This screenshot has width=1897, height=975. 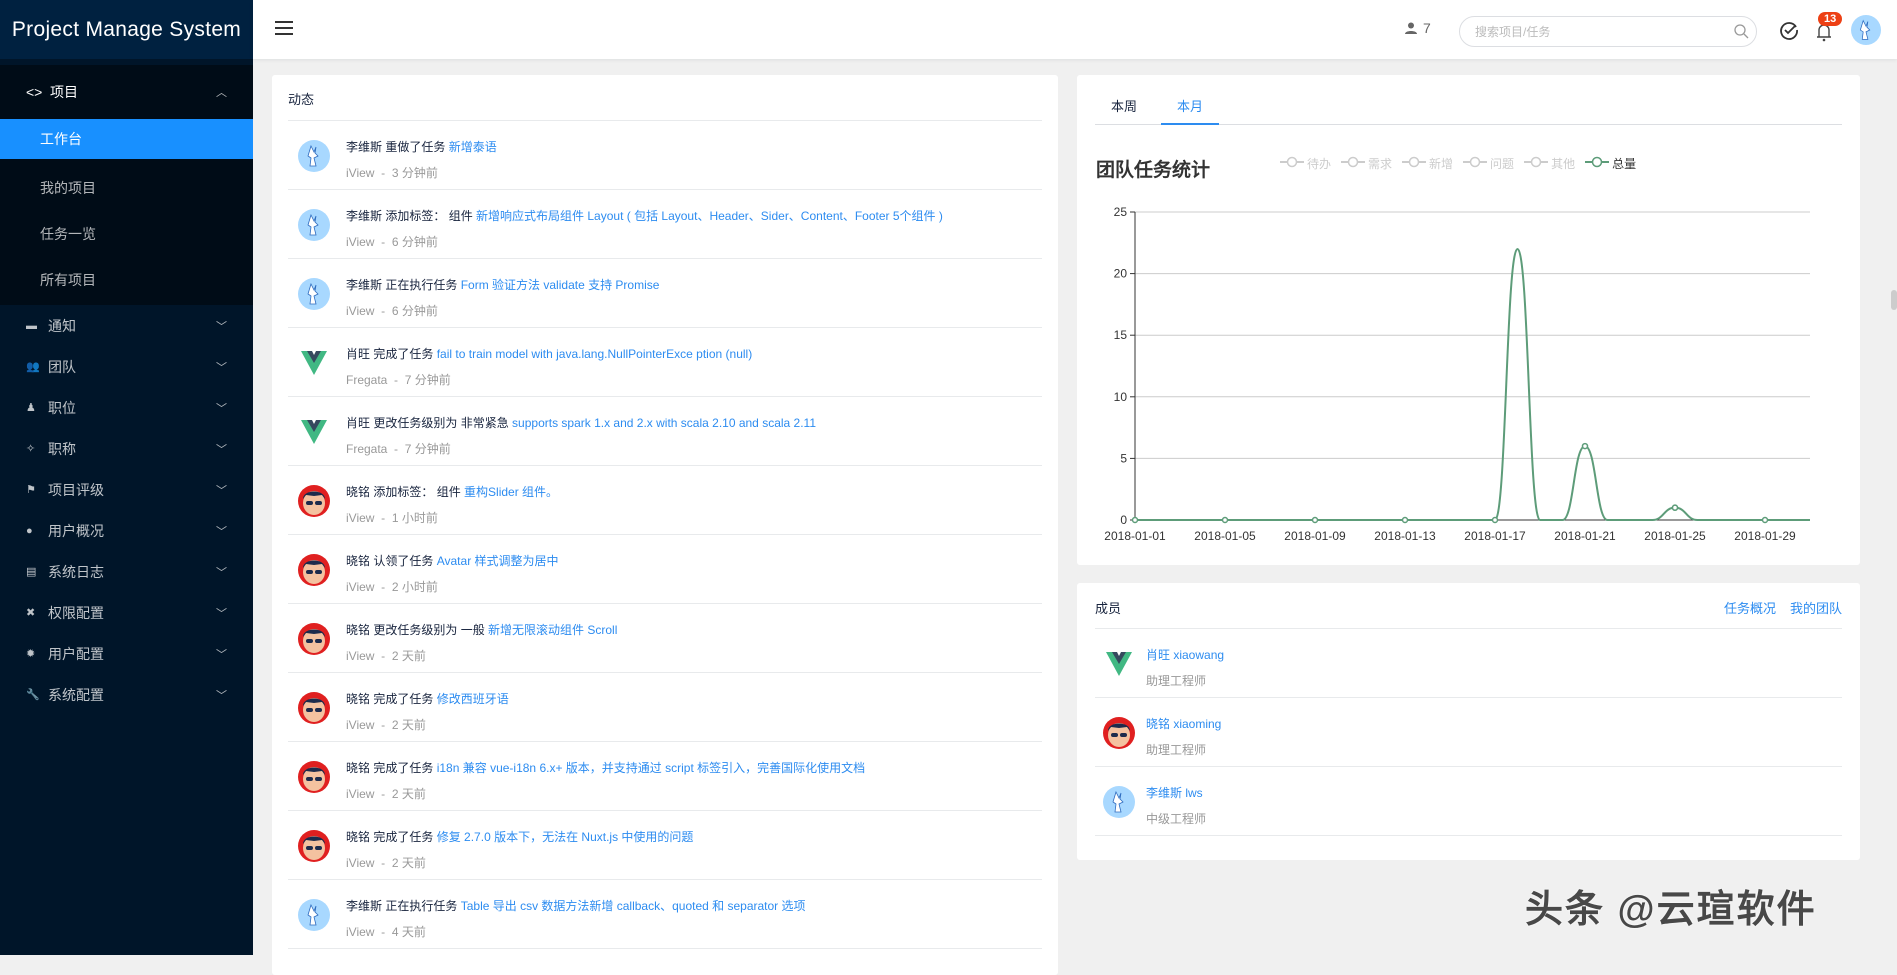 I want to click on legend-label: 需求, so click(x=1380, y=164).